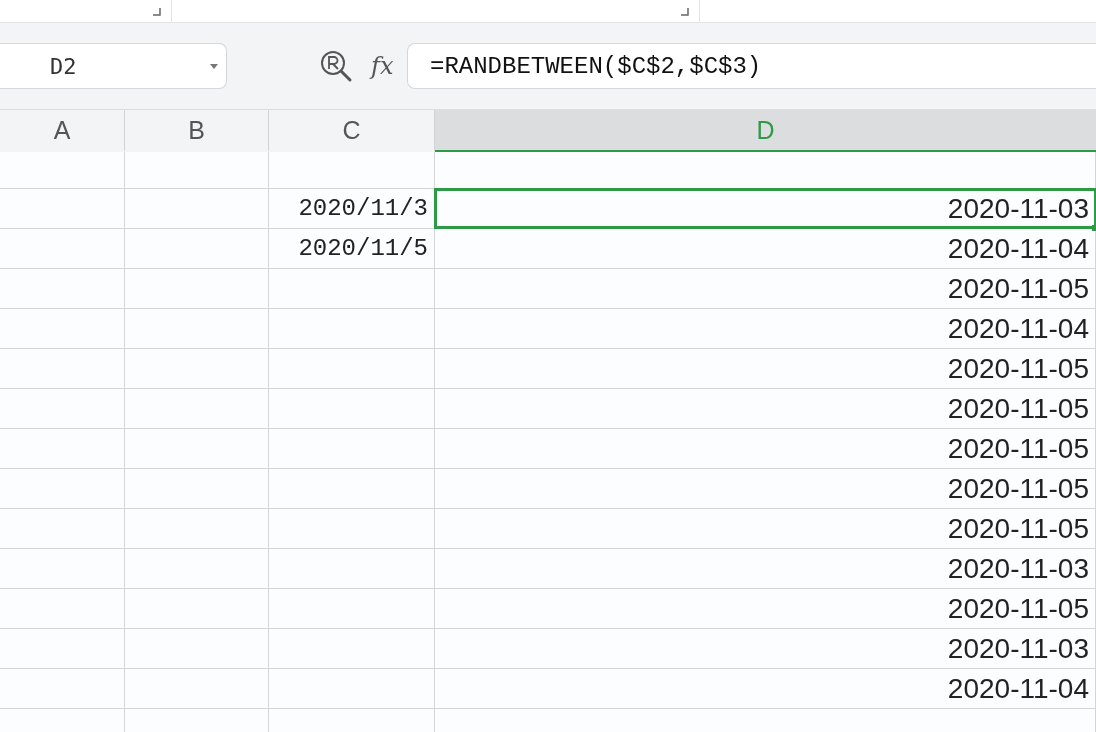  I want to click on column-header: B, so click(197, 131).